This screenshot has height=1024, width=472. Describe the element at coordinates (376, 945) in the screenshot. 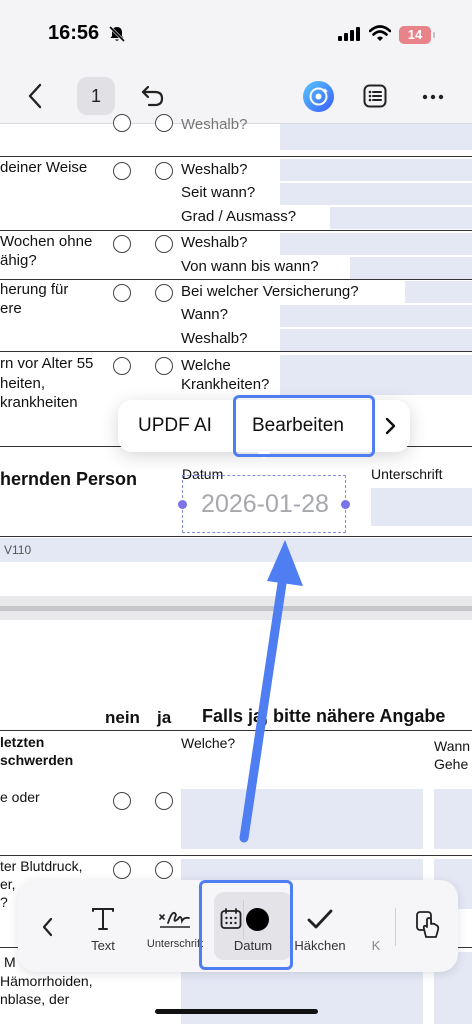

I see `tool-label: K` at that location.